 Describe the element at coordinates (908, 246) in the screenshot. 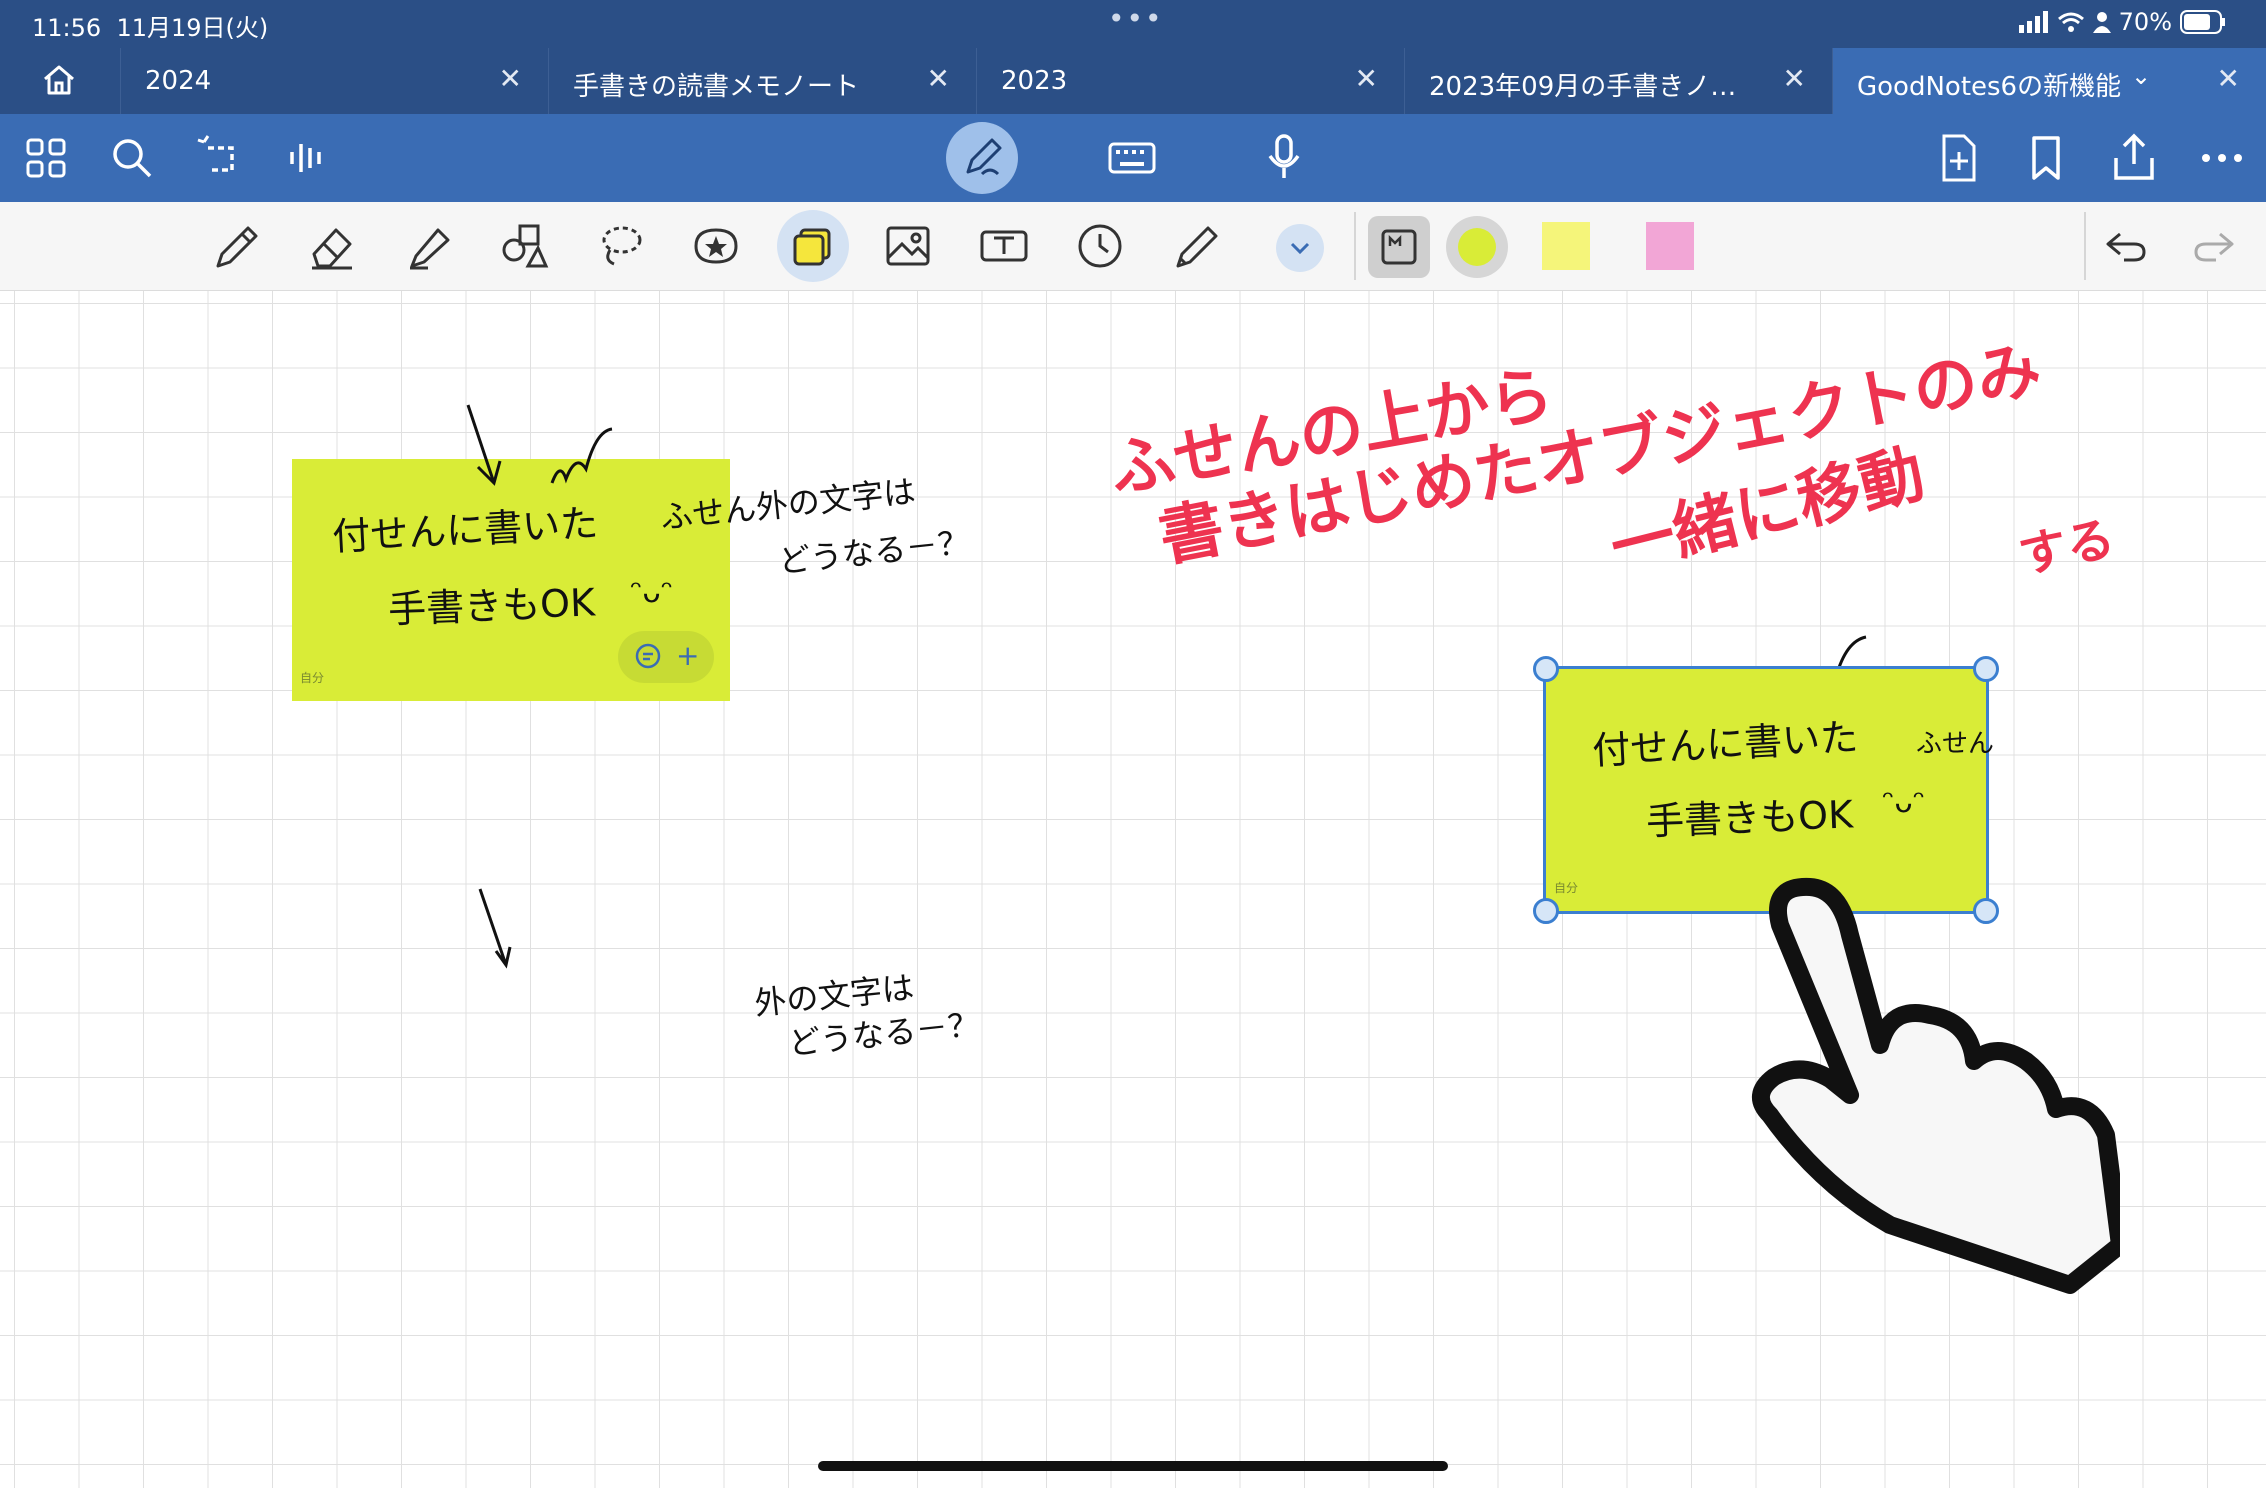

I see `image-icon` at that location.